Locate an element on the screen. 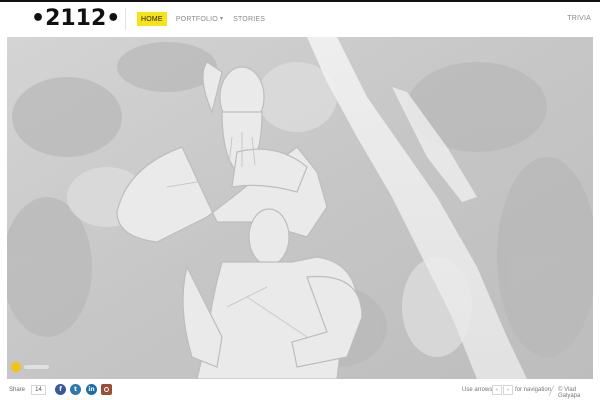 This screenshot has width=600, height=400. main-nav: HOME PORTFOLIO ▼ STORIES is located at coordinates (205, 19).